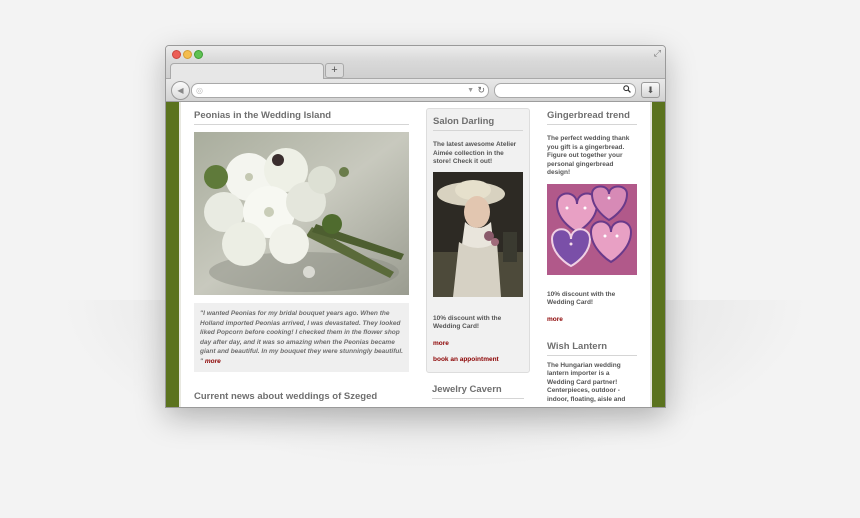 This screenshot has height=518, width=860. Describe the element at coordinates (415, 53) in the screenshot. I see `title-bar: ⤢` at that location.